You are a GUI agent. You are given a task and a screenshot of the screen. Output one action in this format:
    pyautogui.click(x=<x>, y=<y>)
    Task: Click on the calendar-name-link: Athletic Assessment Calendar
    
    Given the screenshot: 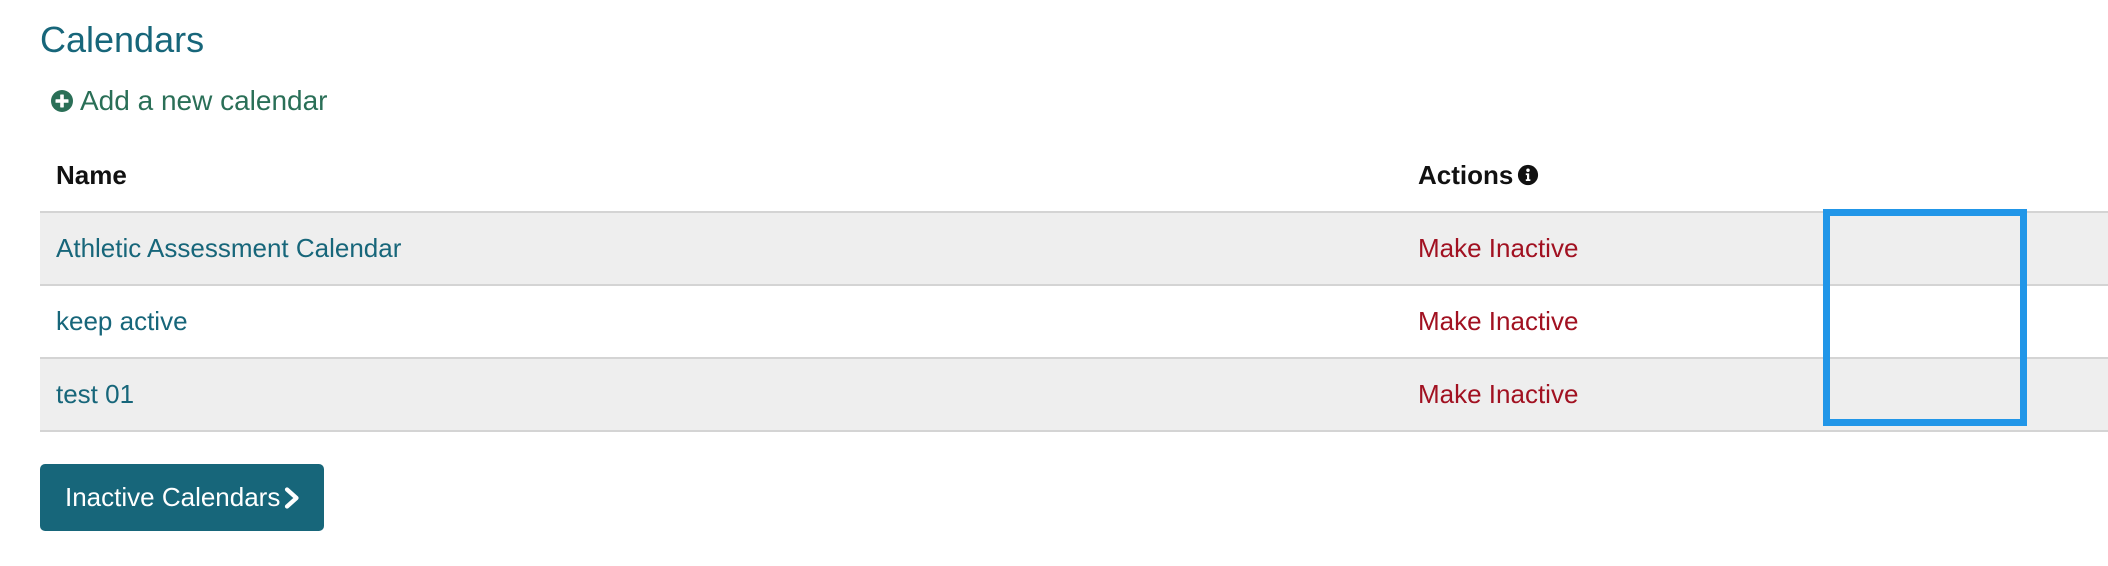 What is the action you would take?
    pyautogui.click(x=228, y=248)
    